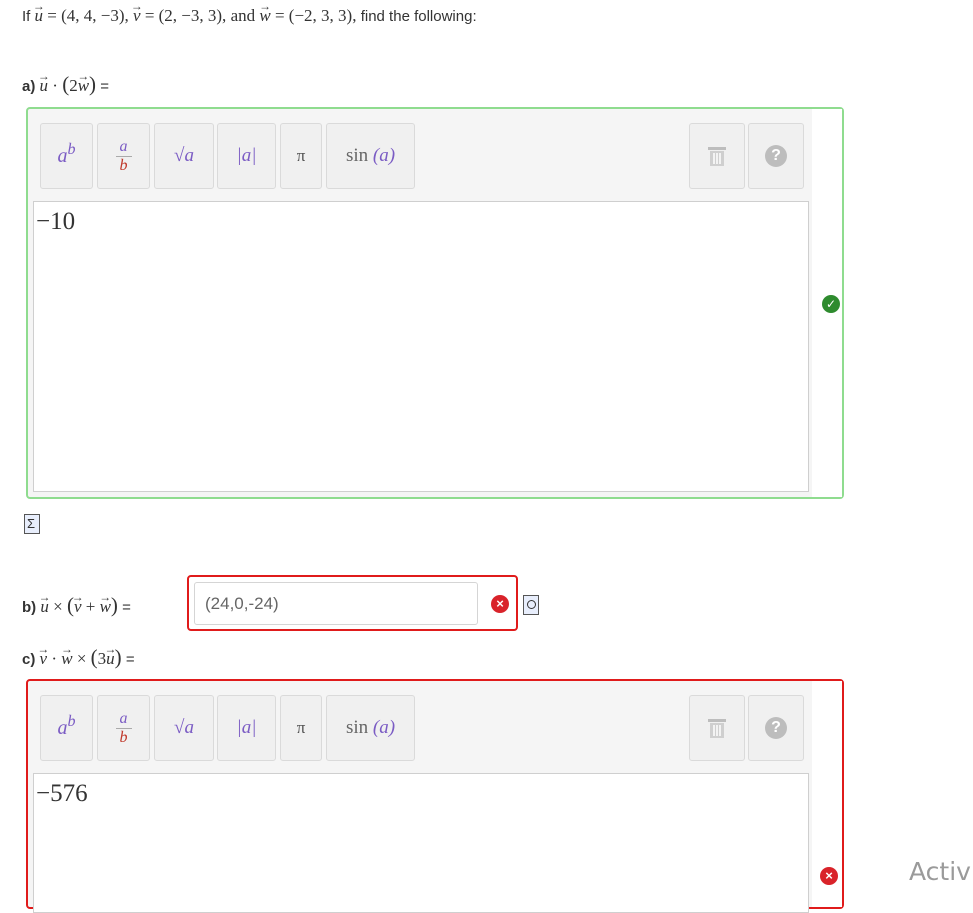 This screenshot has width=973, height=913. I want to click on part-a-toolbar: ab a b √a |a| π sin (a) ?, so click(422, 157).